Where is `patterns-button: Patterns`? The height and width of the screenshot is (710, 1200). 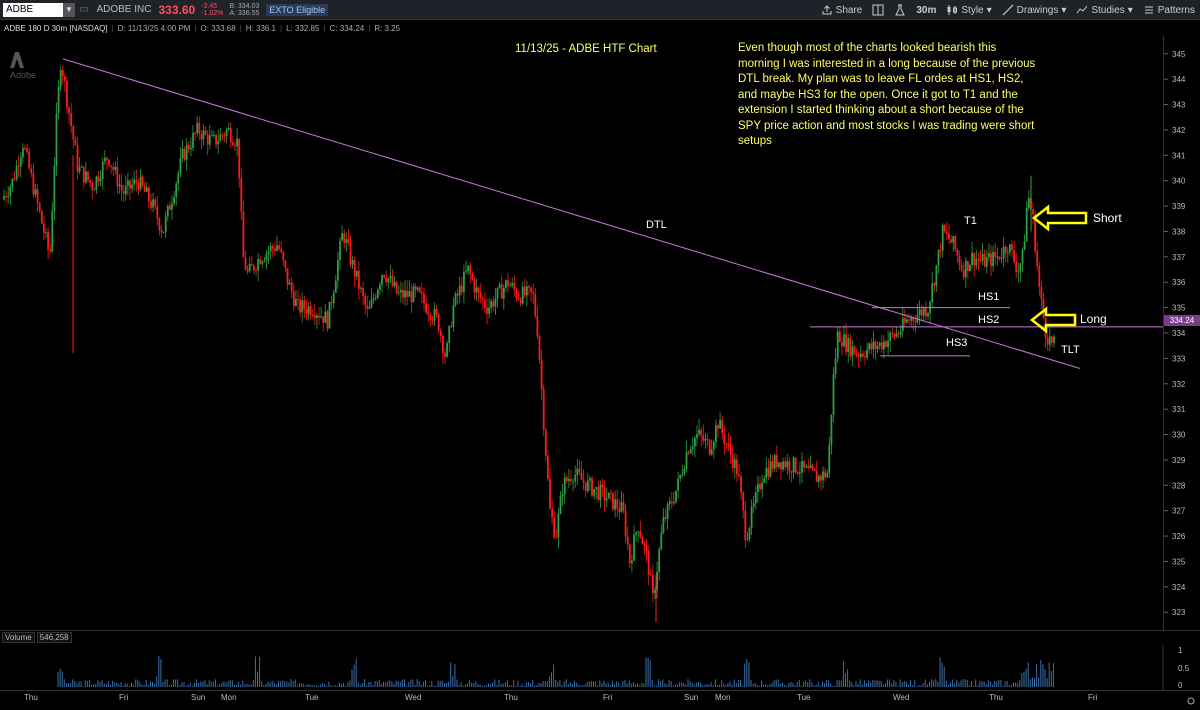 patterns-button: Patterns is located at coordinates (1169, 10).